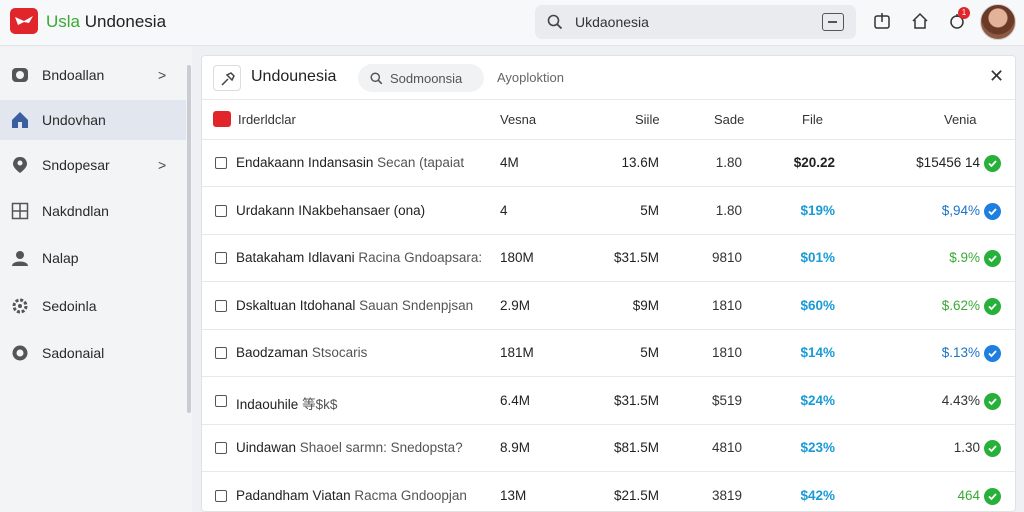  What do you see at coordinates (636, 495) in the screenshot?
I see `cell-siile: $21.5M` at bounding box center [636, 495].